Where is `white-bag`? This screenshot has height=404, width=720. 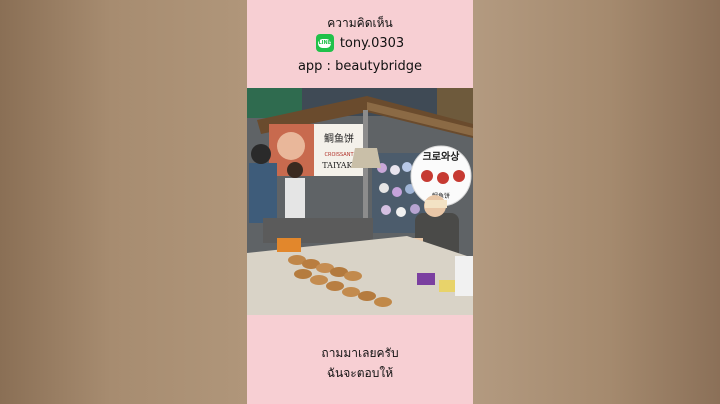
white-bag is located at coordinates (464, 276).